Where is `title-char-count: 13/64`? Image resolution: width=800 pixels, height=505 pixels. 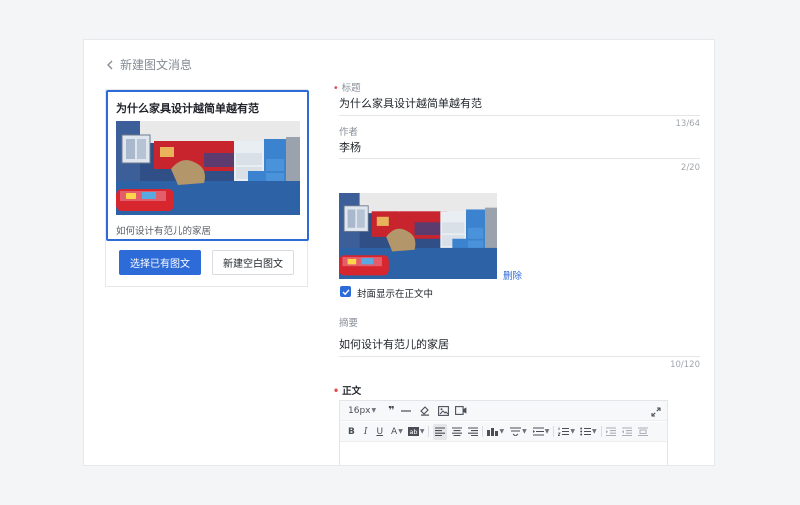
title-char-count: 13/64 is located at coordinates (688, 124).